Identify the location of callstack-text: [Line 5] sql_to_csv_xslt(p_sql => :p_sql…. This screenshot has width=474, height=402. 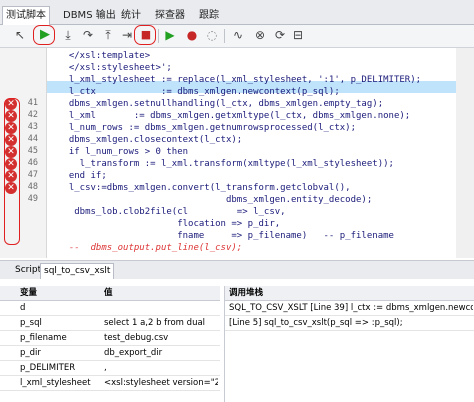
(316, 323).